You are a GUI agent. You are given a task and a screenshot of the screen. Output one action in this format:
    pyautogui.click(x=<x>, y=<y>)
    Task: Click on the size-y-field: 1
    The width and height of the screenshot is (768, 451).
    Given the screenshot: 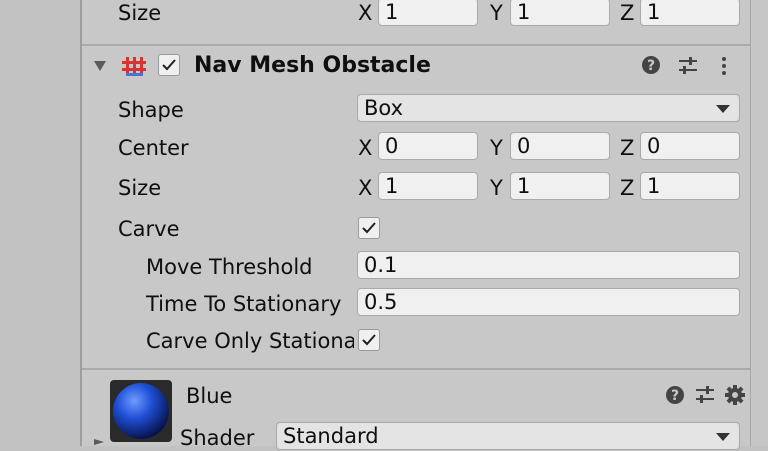 What is the action you would take?
    pyautogui.click(x=560, y=13)
    